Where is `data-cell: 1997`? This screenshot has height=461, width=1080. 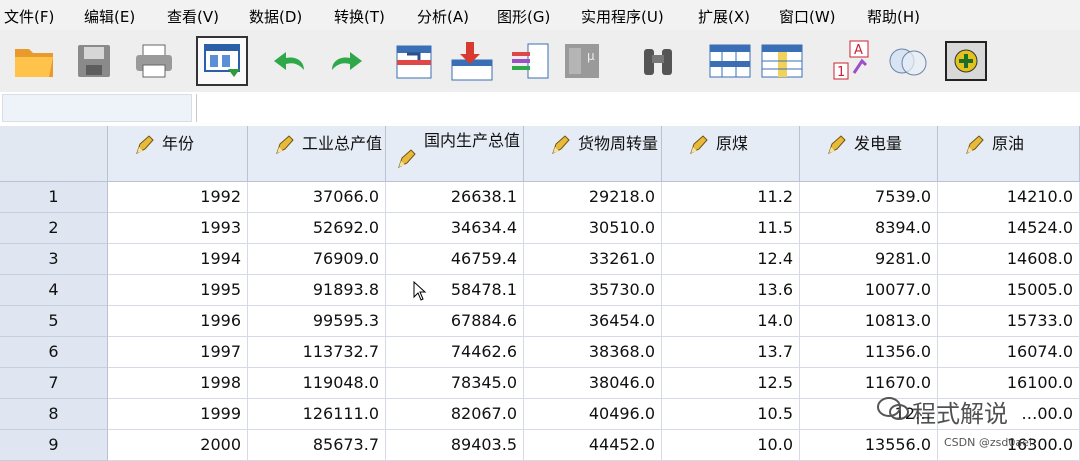
data-cell: 1997 is located at coordinates (178, 352).